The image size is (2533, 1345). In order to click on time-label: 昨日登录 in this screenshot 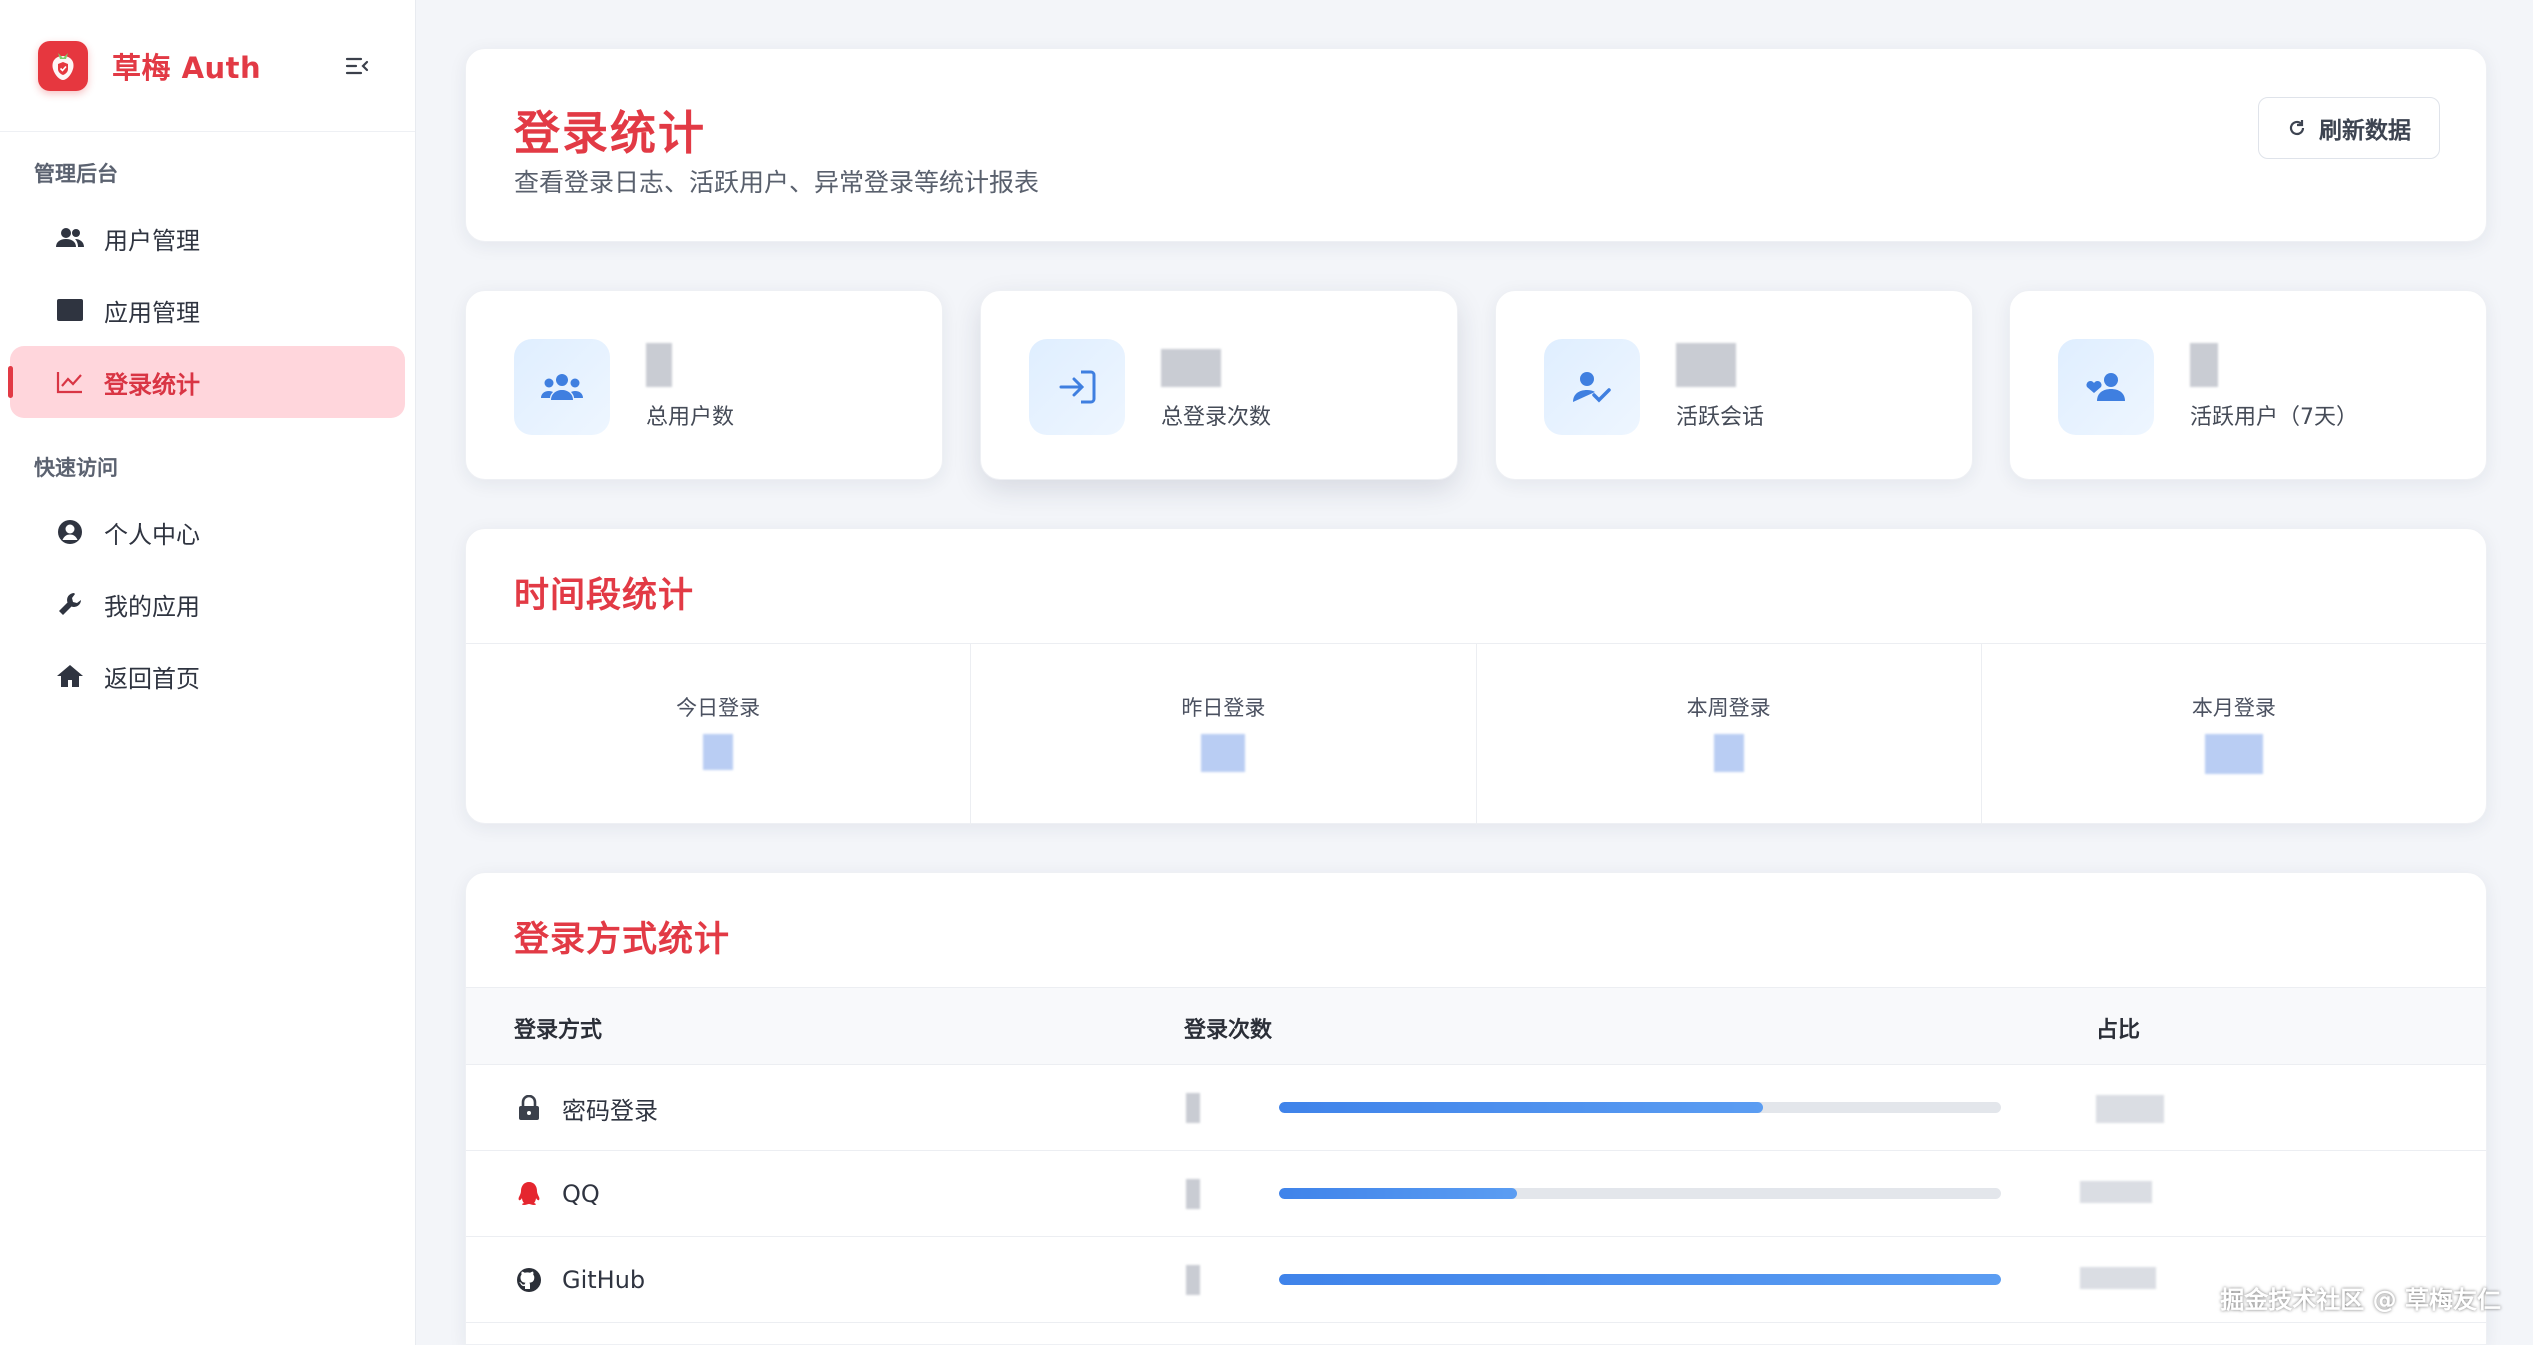, I will do `click(1223, 708)`.